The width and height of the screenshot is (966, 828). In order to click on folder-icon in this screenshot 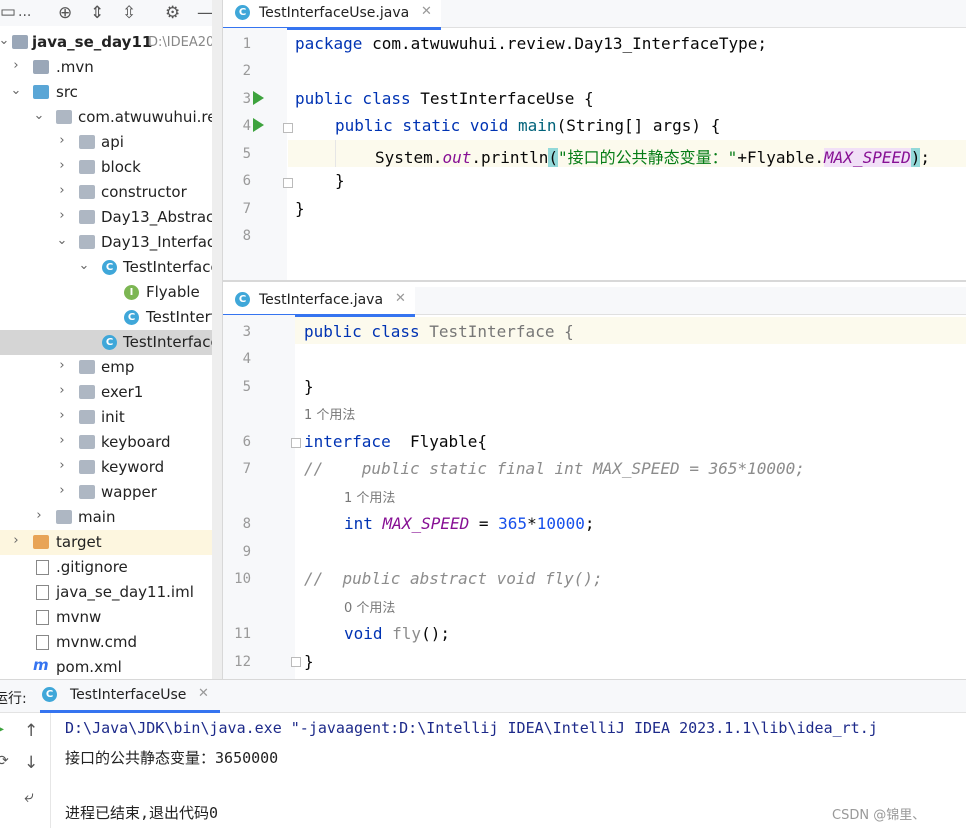, I will do `click(41, 67)`.